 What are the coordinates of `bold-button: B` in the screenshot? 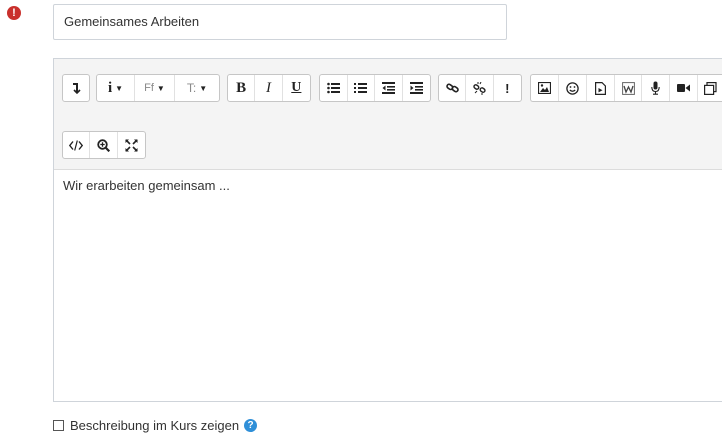 It's located at (242, 88).